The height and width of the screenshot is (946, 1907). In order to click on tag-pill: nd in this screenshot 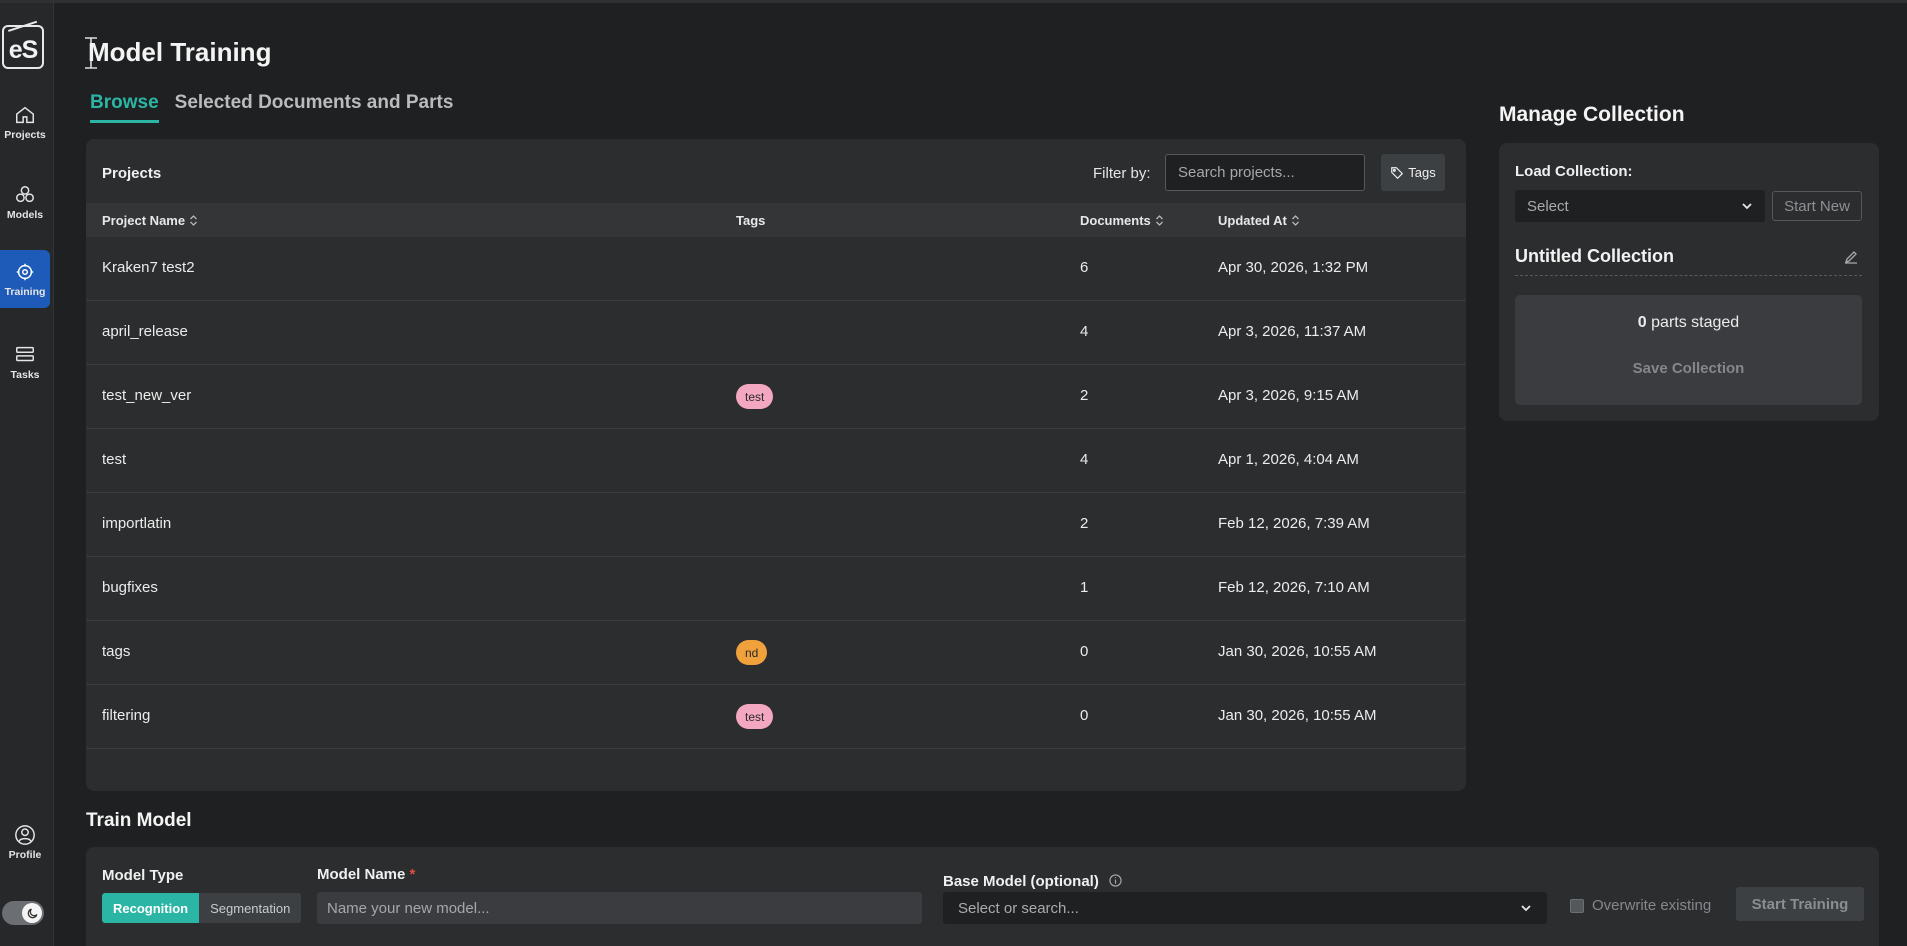, I will do `click(752, 652)`.